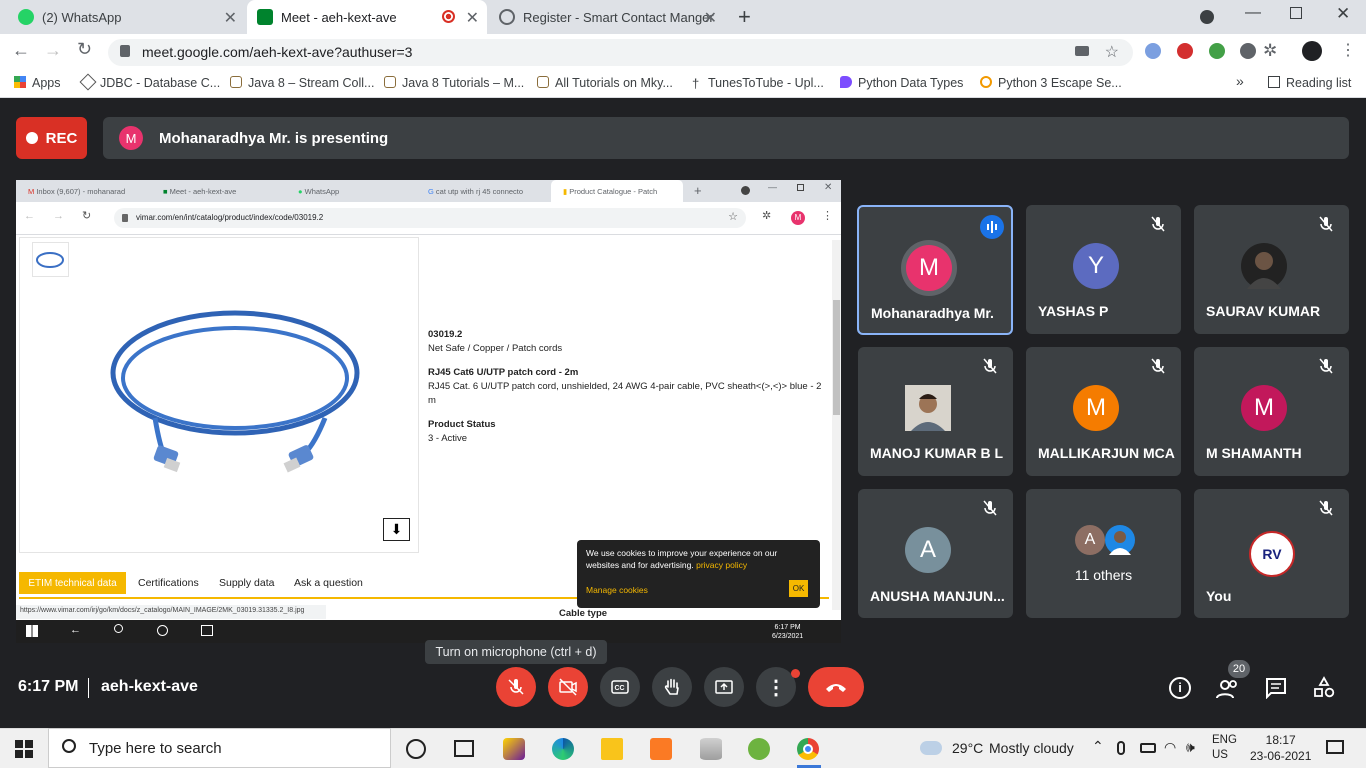  What do you see at coordinates (1180, 688) in the screenshot?
I see `meeting-details-icon: i` at bounding box center [1180, 688].